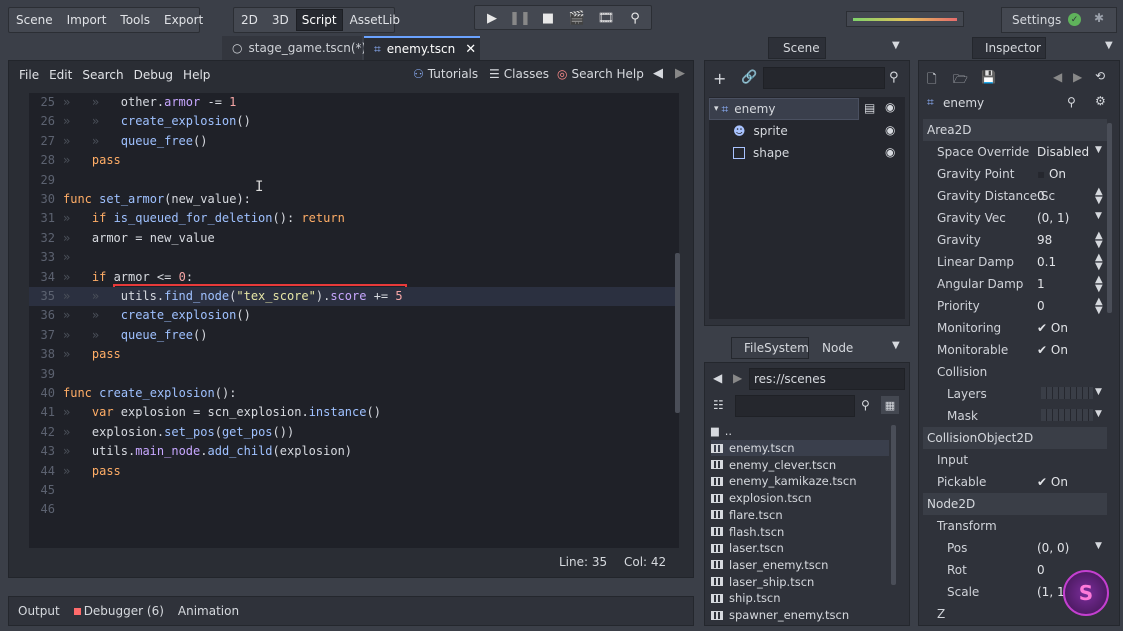 The image size is (1123, 631). I want to click on tab-debugger: Debugger (6), so click(124, 611).